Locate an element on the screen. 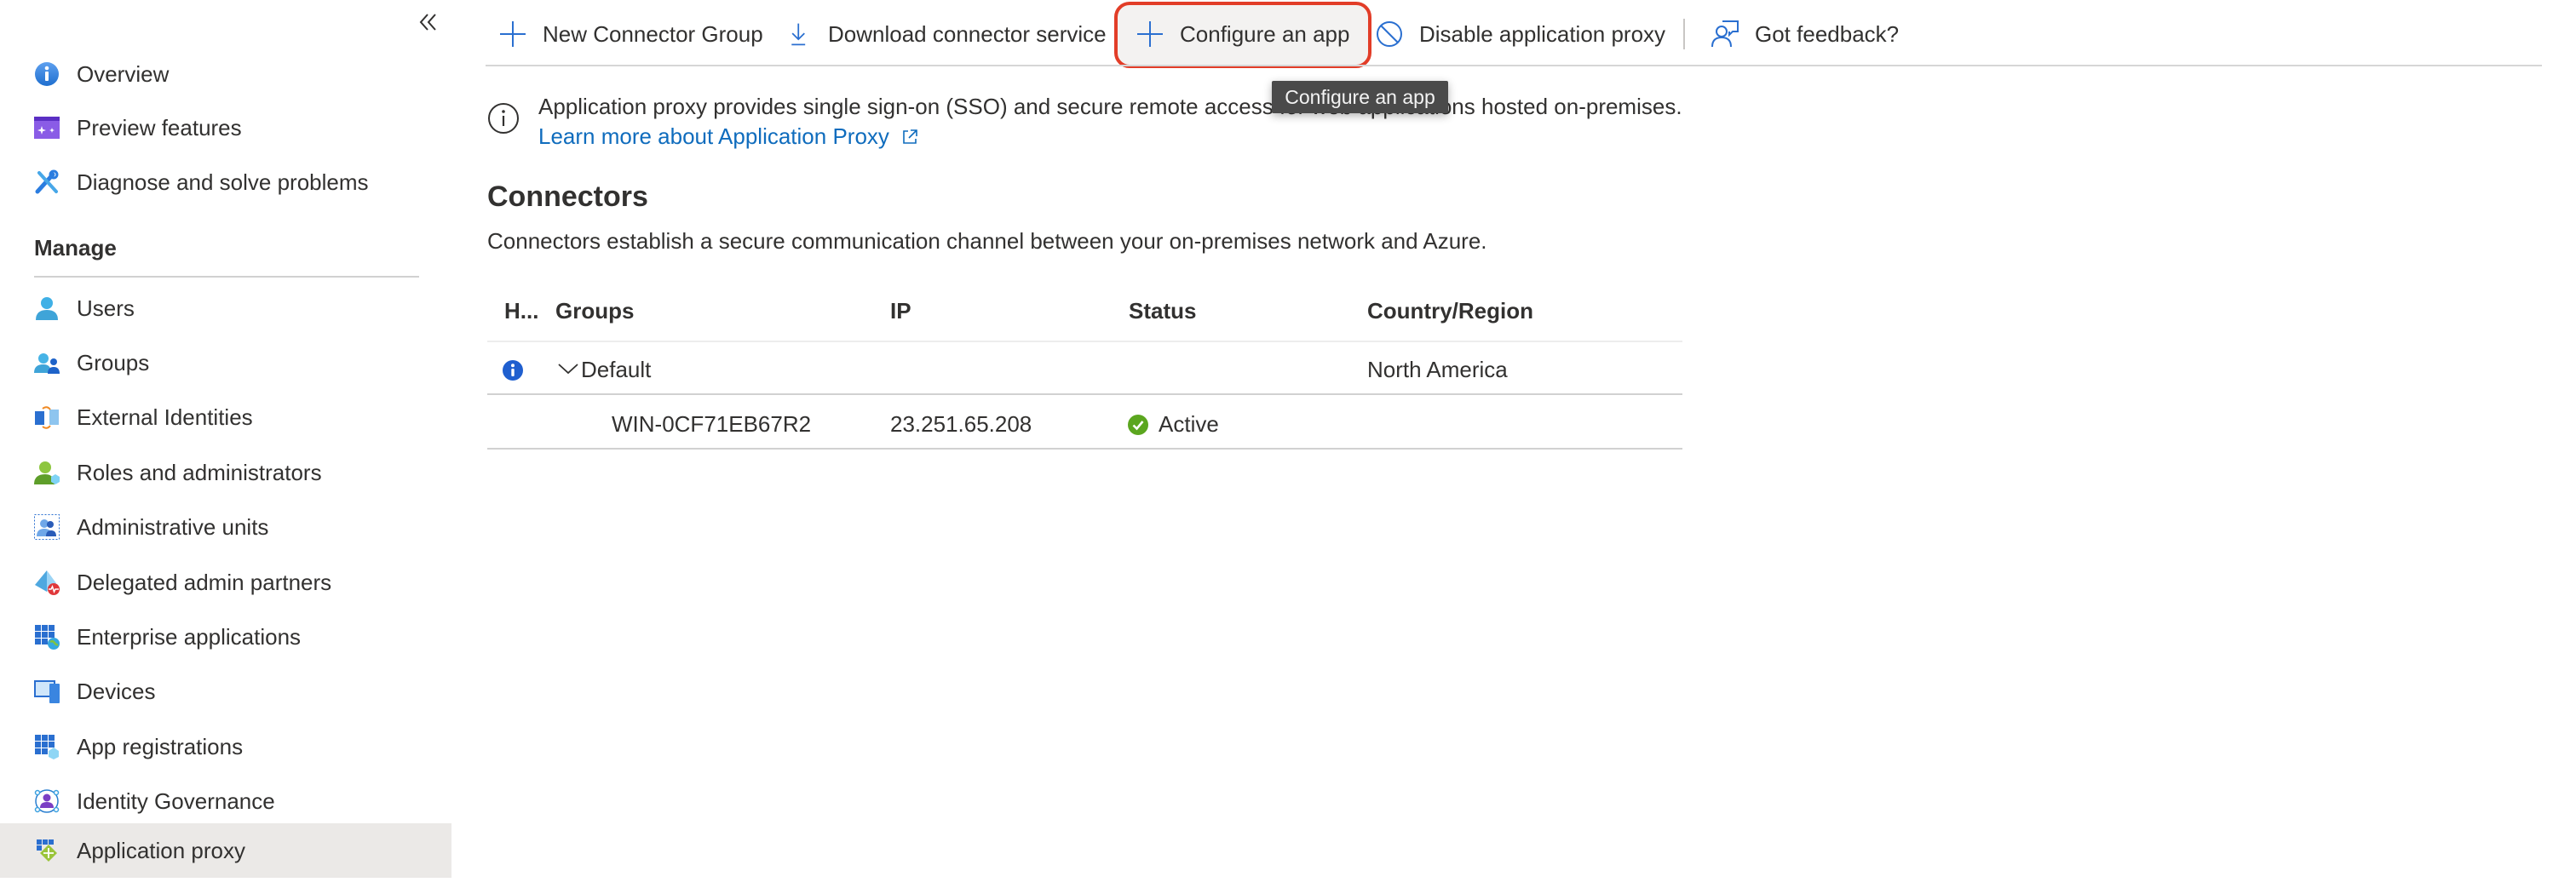 Image resolution: width=2576 pixels, height=888 pixels. tooltip: Configure an app is located at coordinates (1360, 97).